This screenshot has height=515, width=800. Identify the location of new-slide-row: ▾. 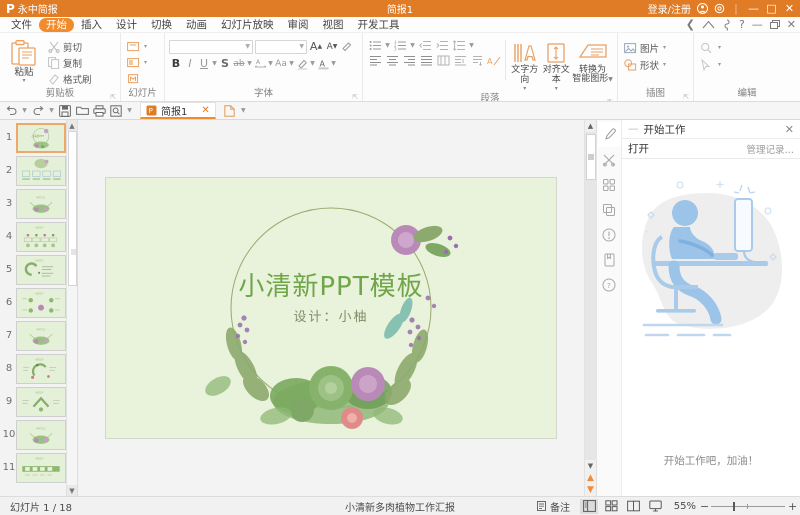
(137, 46).